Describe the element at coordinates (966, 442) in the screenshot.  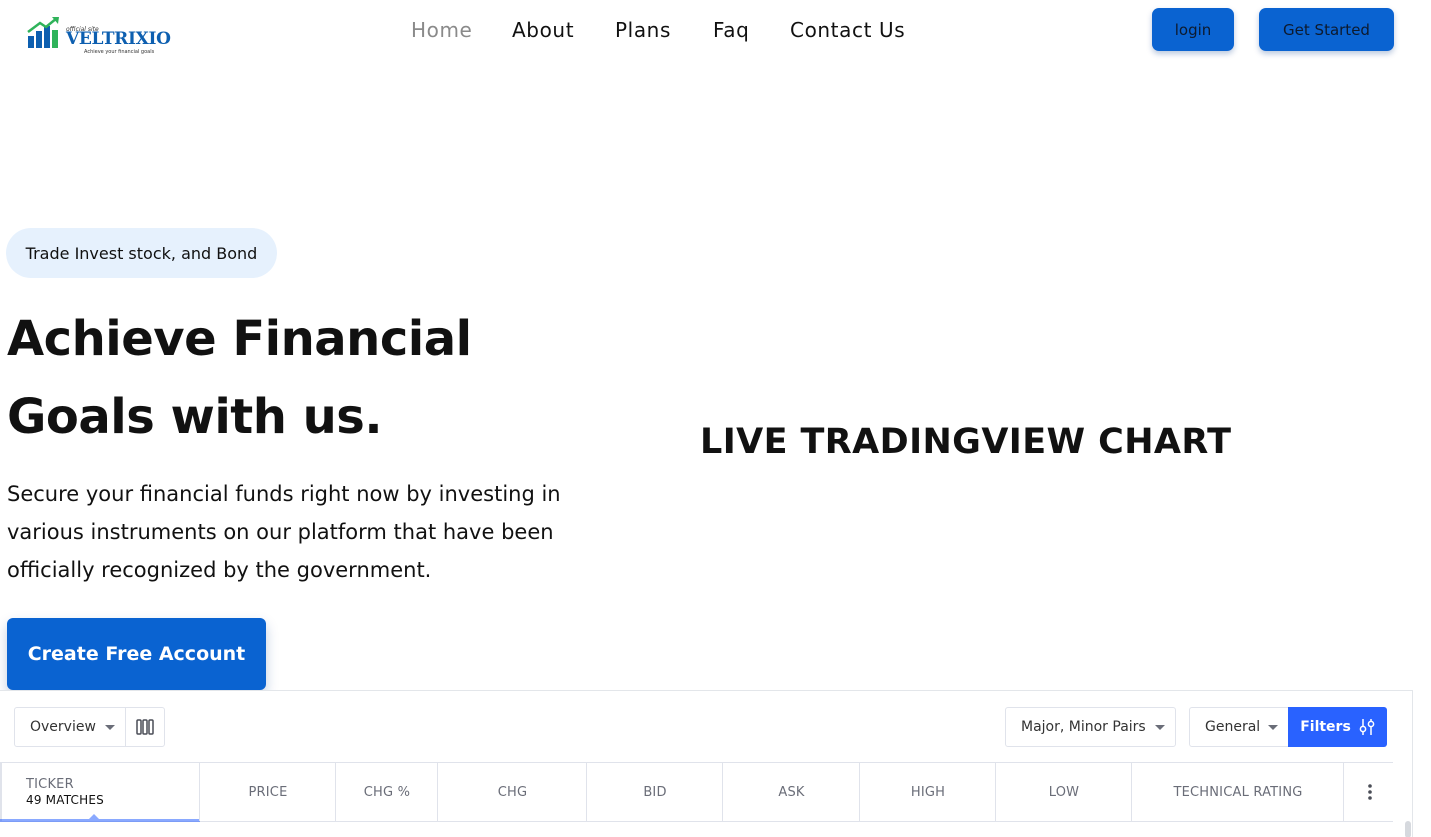
I see `live-chart-heading: LIVE TRADINGVIEW CHART` at that location.